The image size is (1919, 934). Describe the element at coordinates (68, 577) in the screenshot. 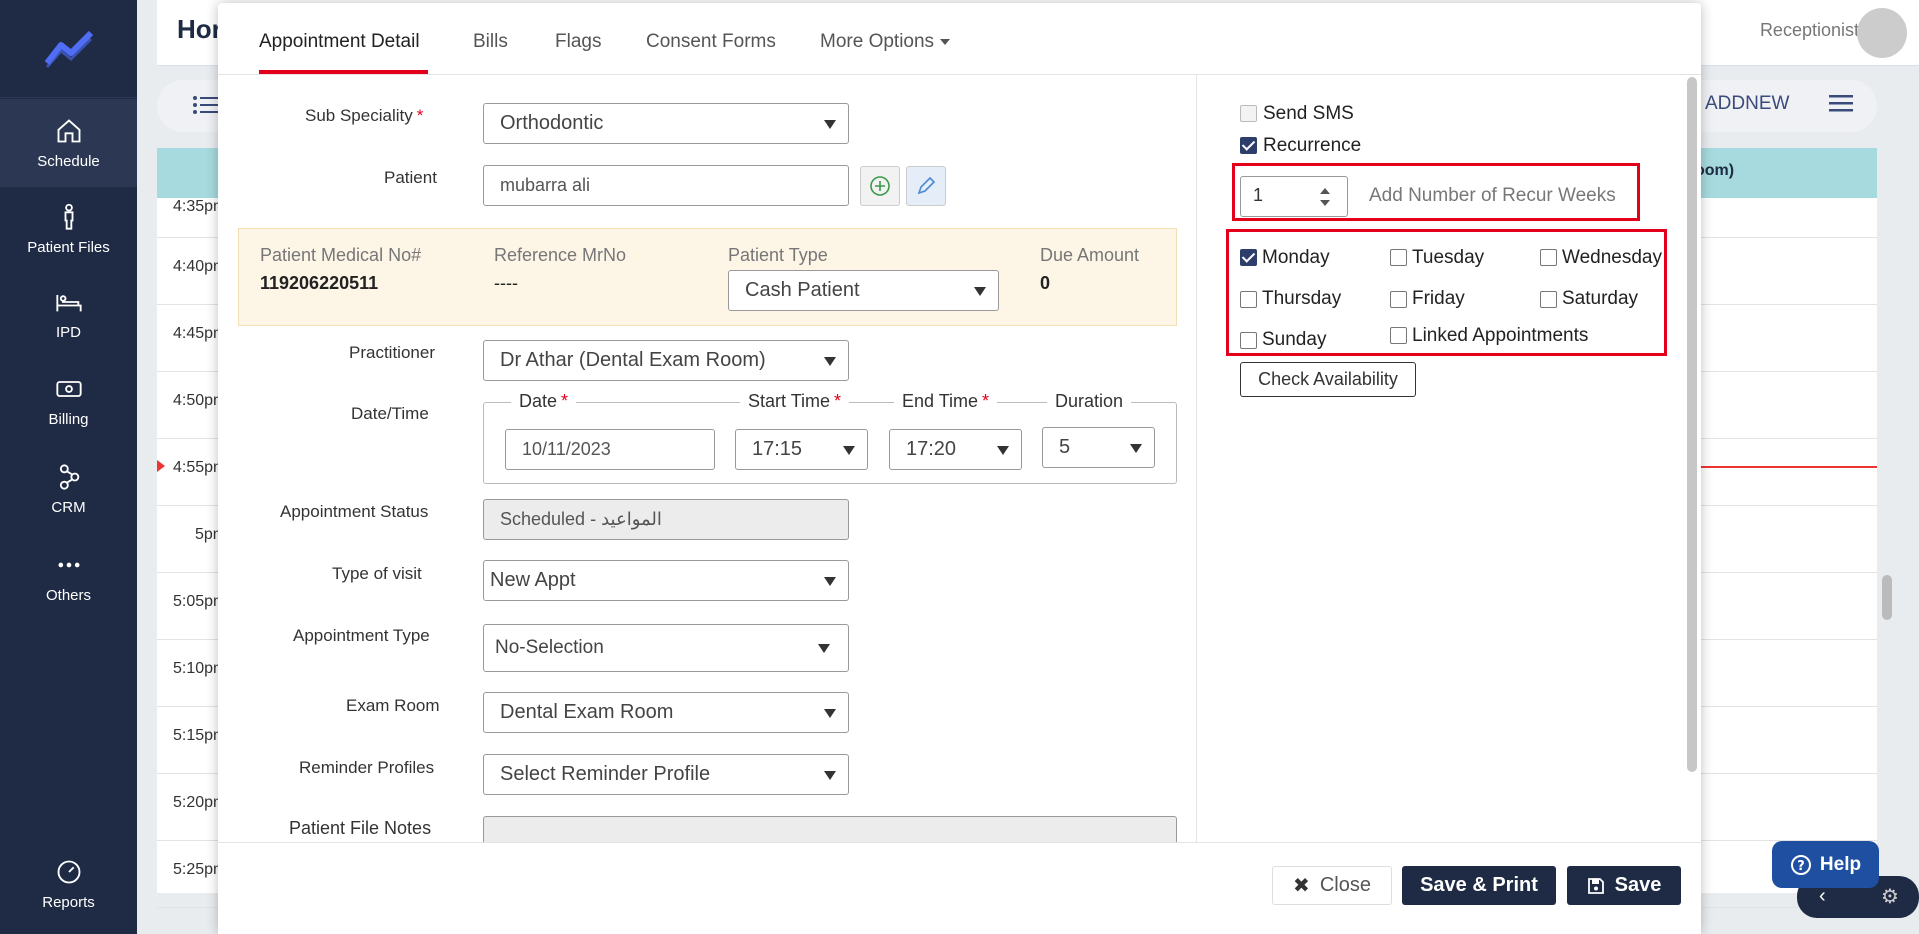

I see `sidebar-item-others: Others` at that location.